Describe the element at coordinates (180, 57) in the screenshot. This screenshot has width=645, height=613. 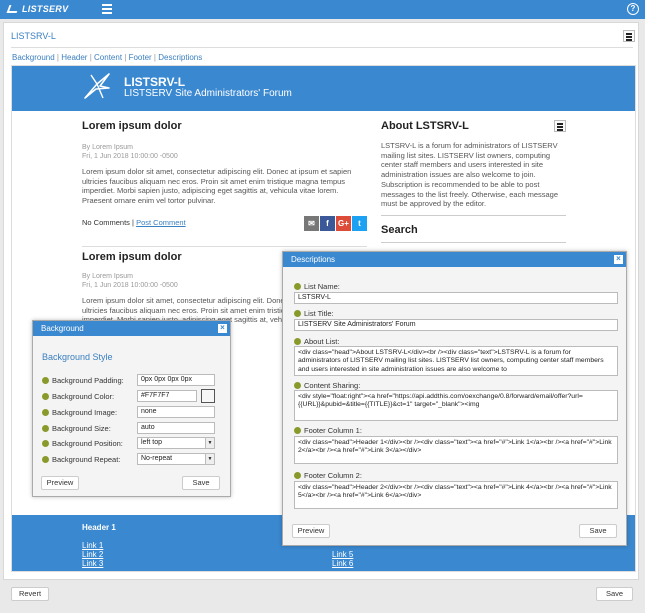
I see `link-descriptions: Descriptions` at that location.